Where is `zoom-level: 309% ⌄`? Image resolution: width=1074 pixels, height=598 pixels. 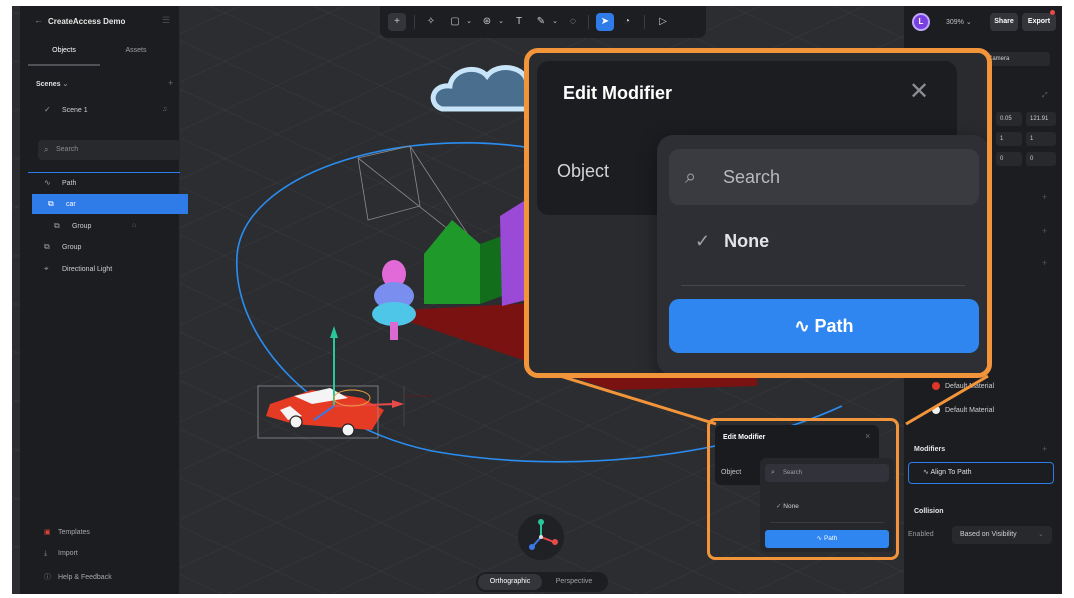
zoom-level: 309% ⌄ is located at coordinates (959, 22).